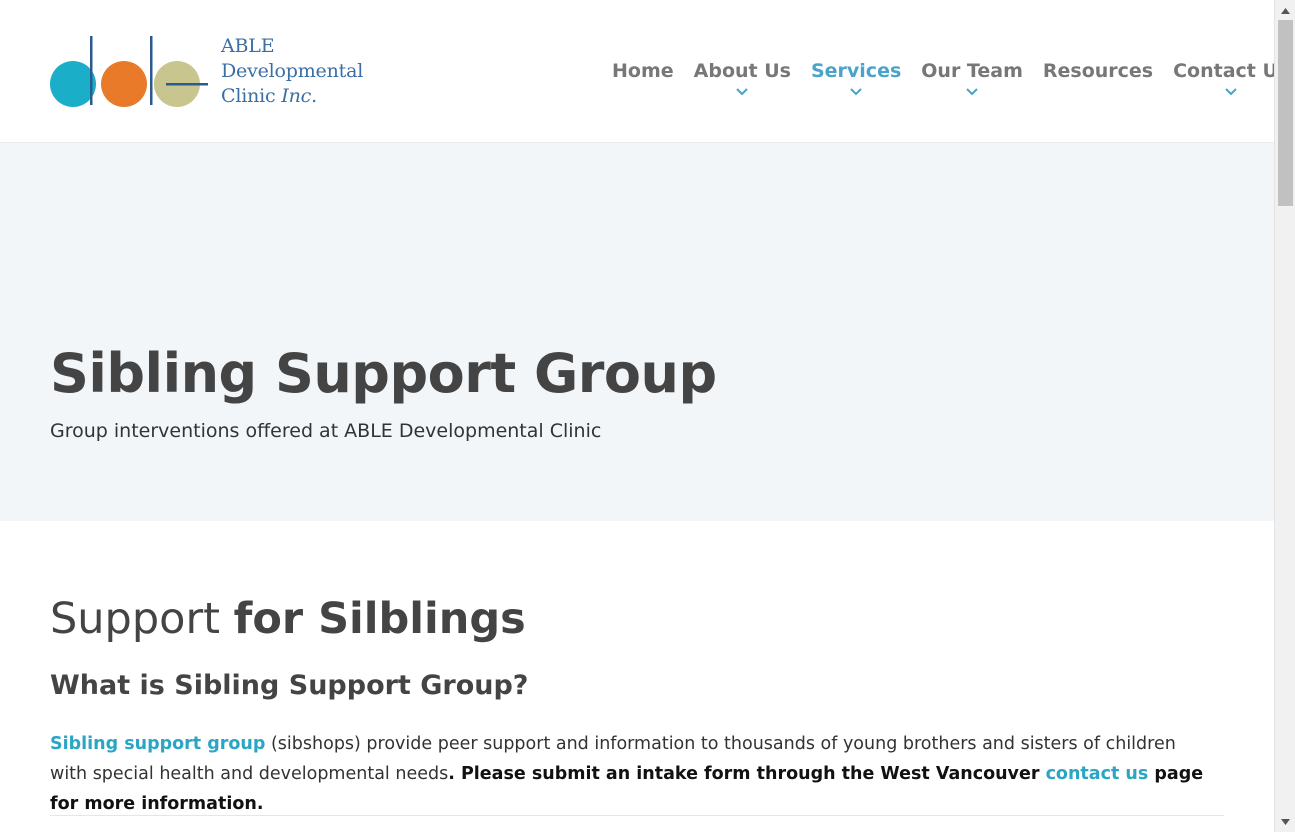 Image resolution: width=1295 pixels, height=832 pixels. What do you see at coordinates (856, 71) in the screenshot?
I see `nav-services-label: Services` at bounding box center [856, 71].